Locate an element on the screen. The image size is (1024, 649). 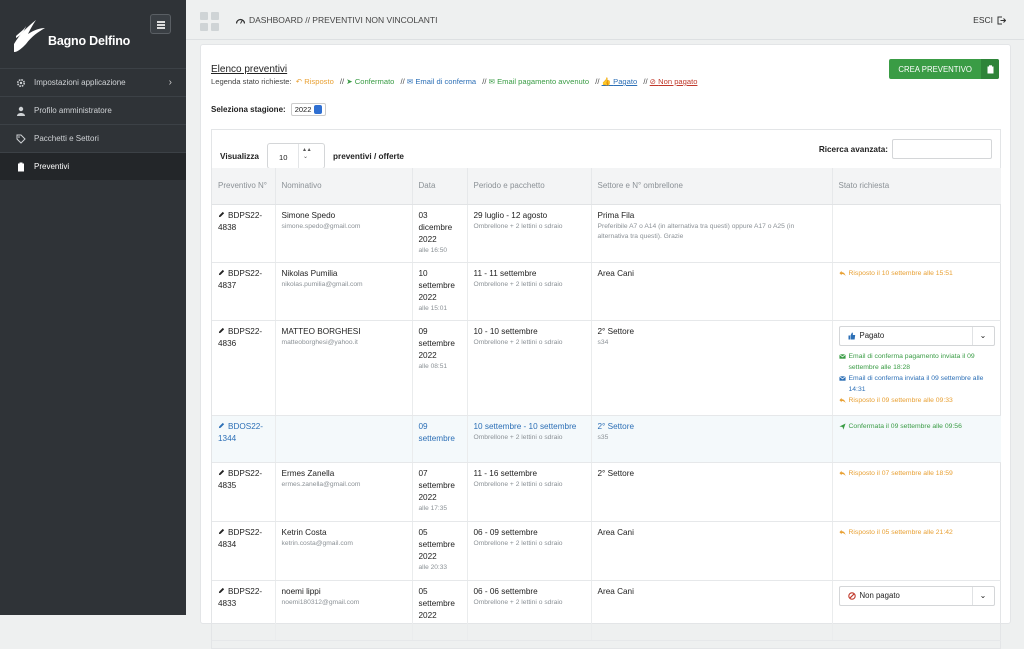
ban-icon is located at coordinates (851, 595).